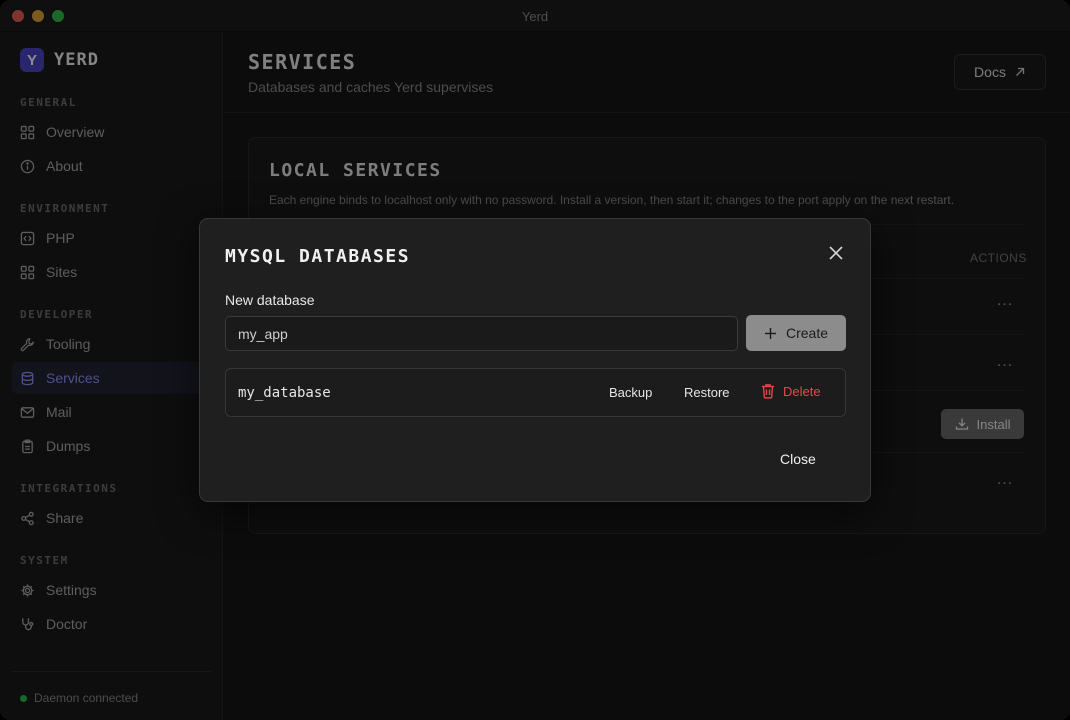  Describe the element at coordinates (707, 392) in the screenshot. I see `restore-button: Restore` at that location.